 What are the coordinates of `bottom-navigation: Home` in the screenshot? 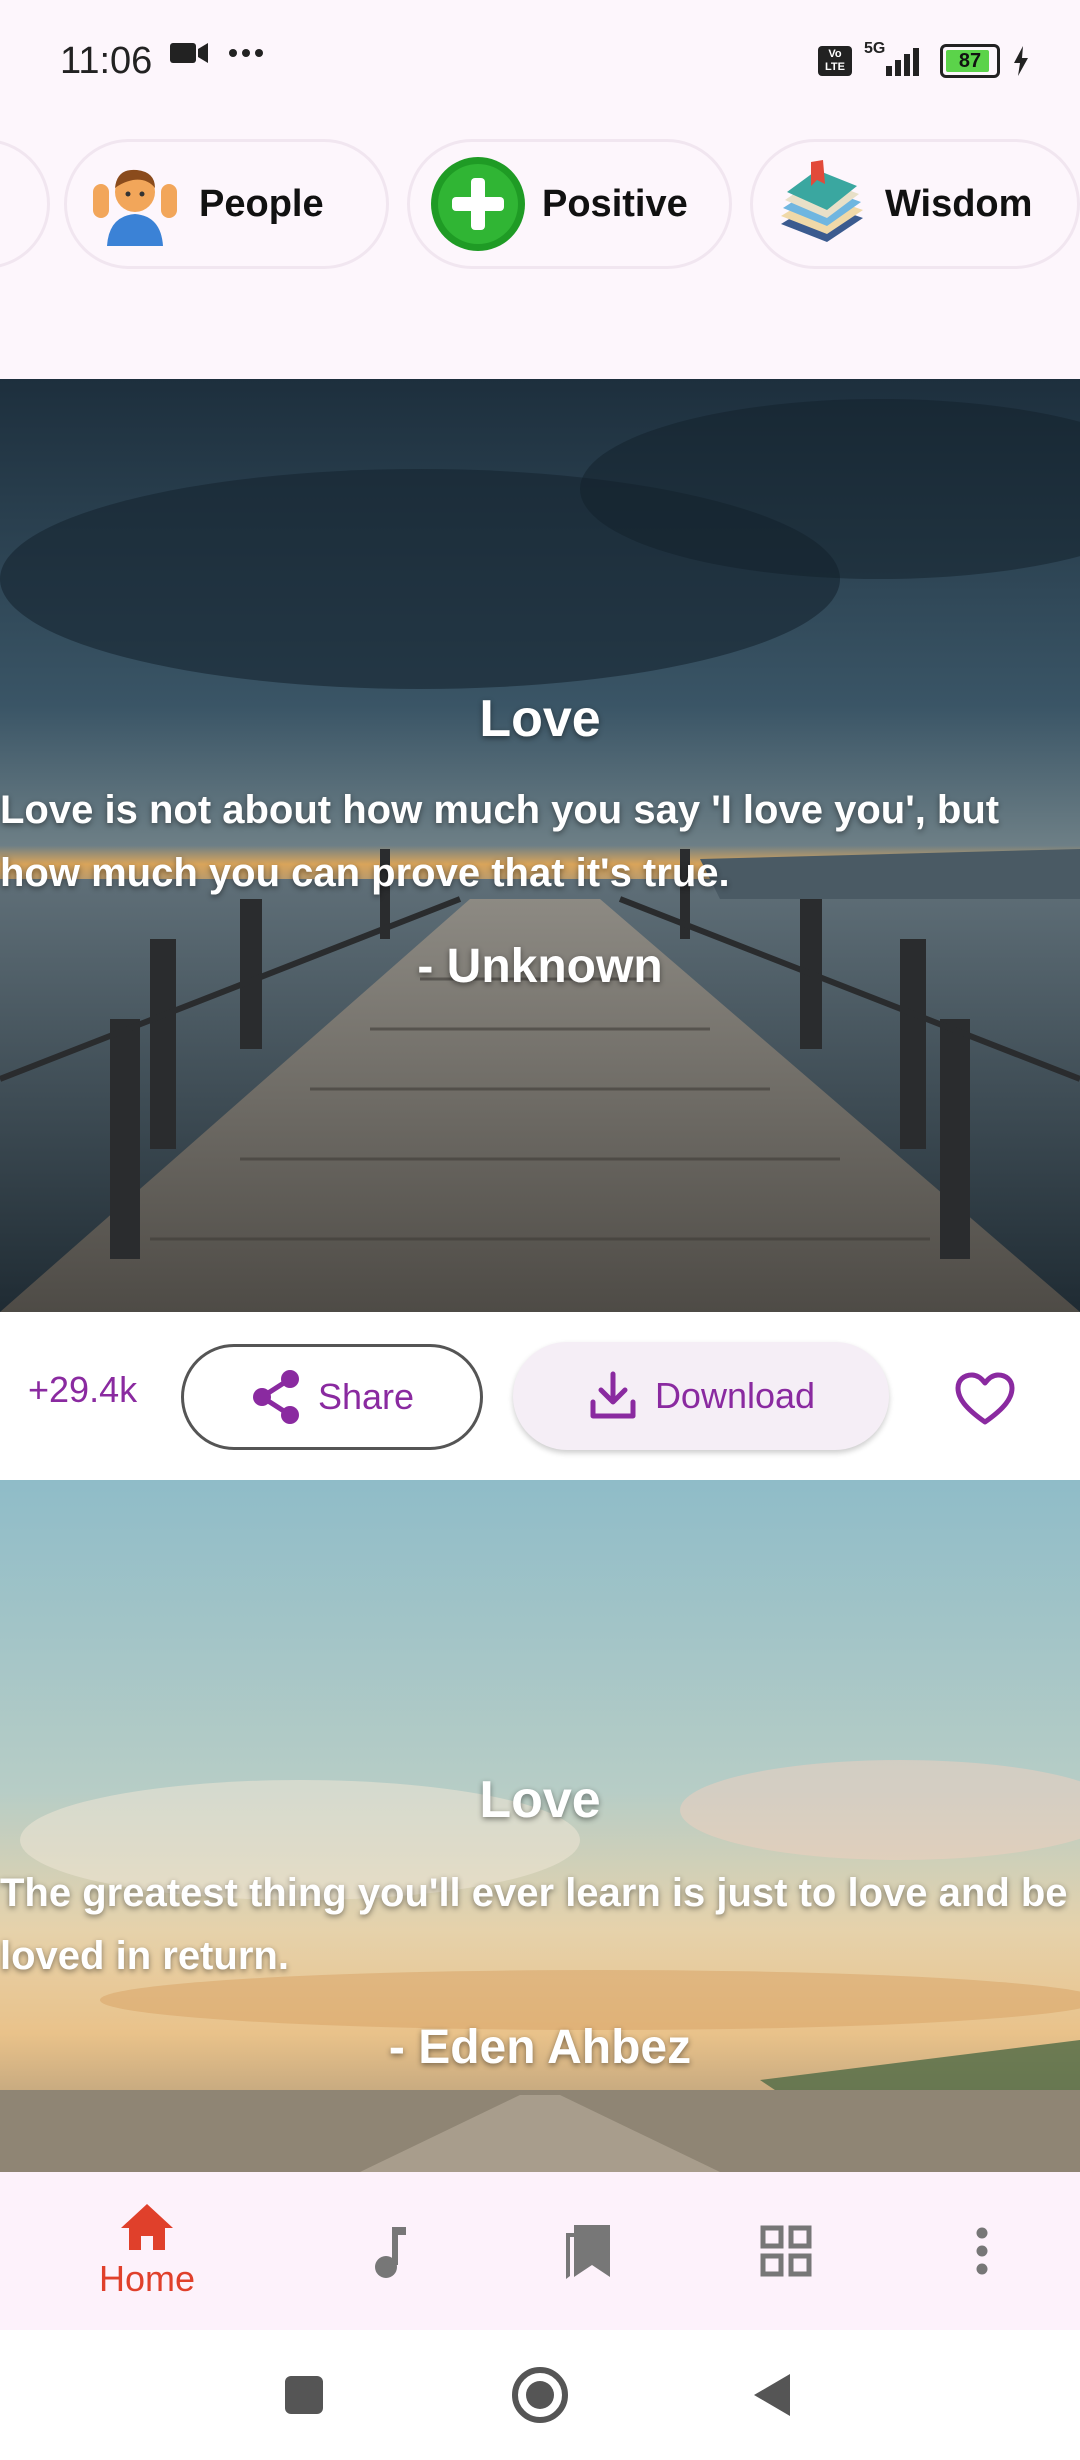 It's located at (540, 2251).